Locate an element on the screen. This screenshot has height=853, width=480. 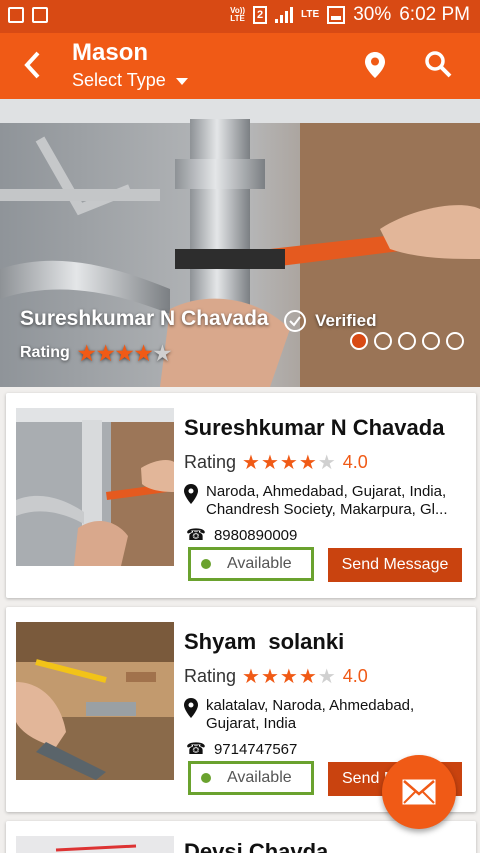
envelope-icon is located at coordinates (419, 792).